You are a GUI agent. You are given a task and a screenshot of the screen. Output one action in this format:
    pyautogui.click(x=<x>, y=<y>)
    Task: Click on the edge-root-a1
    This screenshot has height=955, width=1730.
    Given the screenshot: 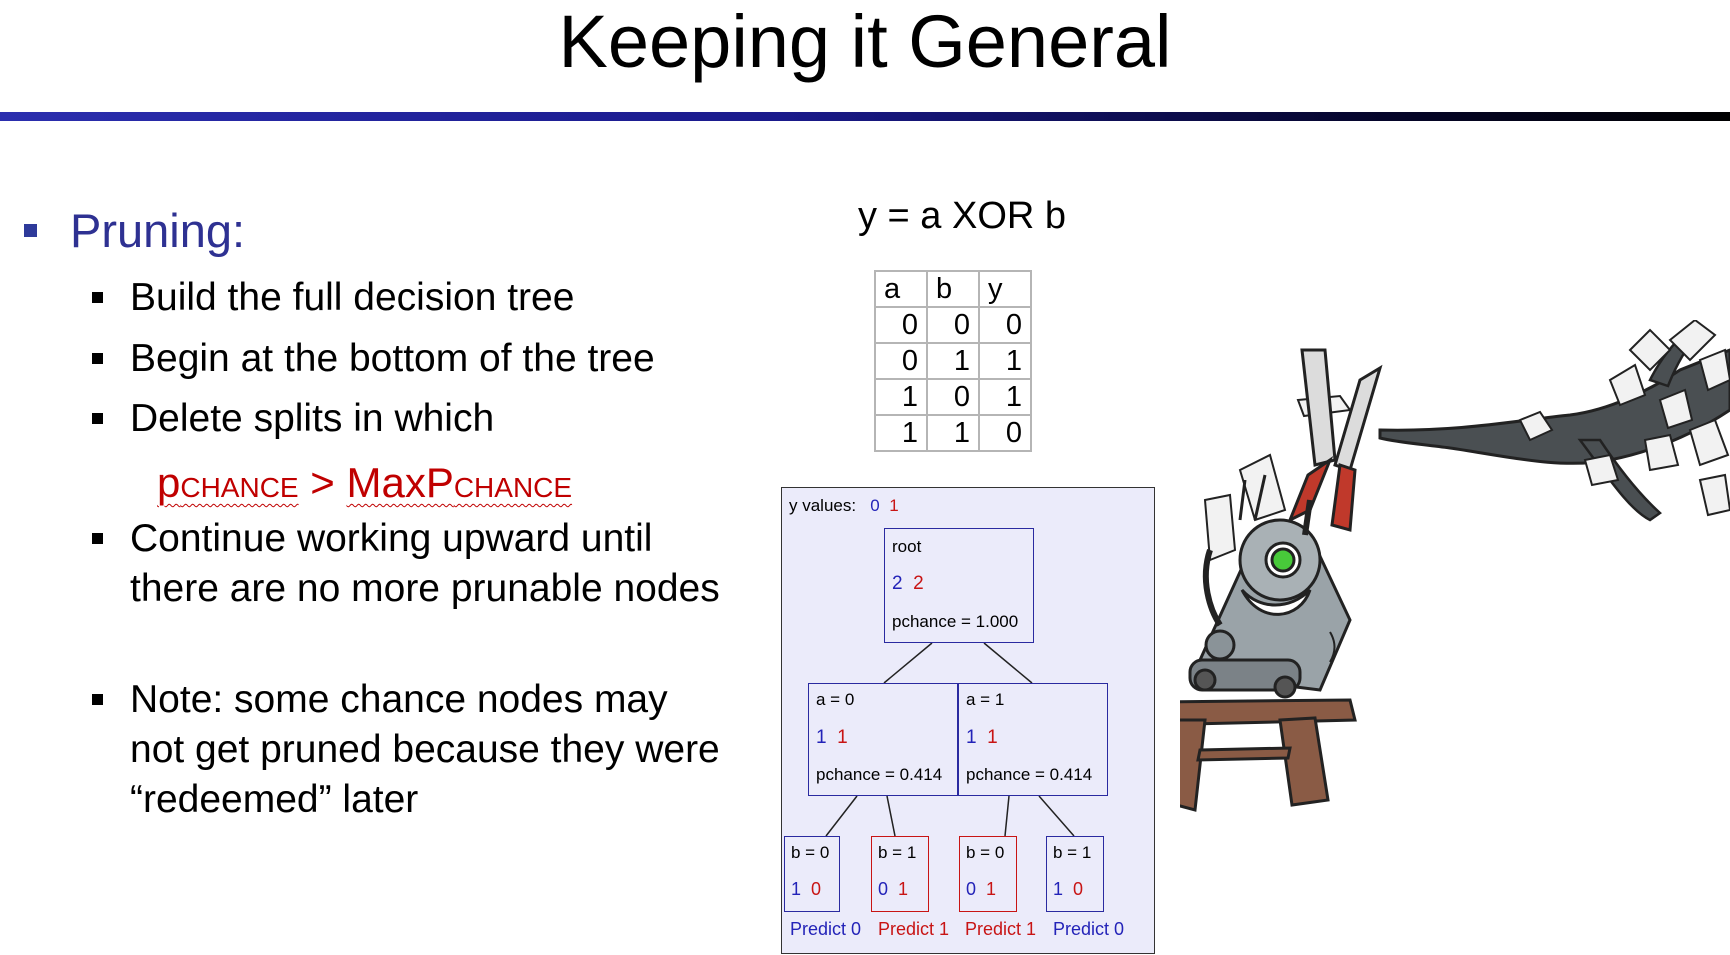 What is the action you would take?
    pyautogui.click(x=1008, y=663)
    